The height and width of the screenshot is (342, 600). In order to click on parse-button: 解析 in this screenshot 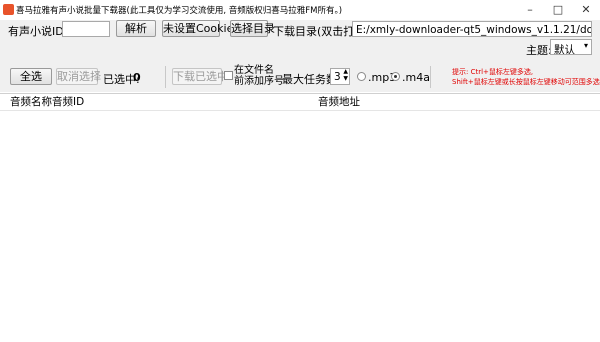, I will do `click(136, 28)`.